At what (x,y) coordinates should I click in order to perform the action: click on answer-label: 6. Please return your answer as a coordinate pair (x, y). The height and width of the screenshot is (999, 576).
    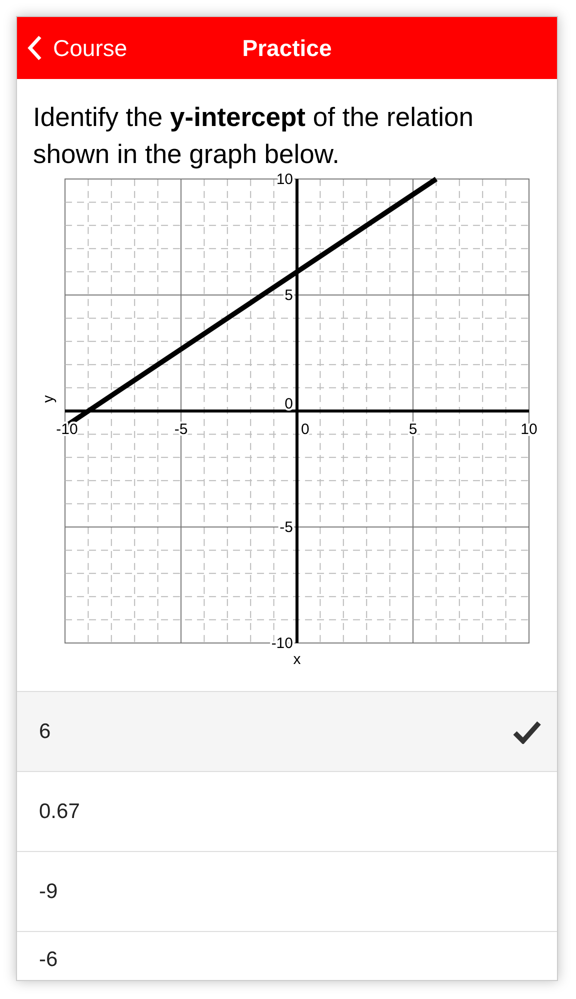
    Looking at the image, I should click on (45, 732).